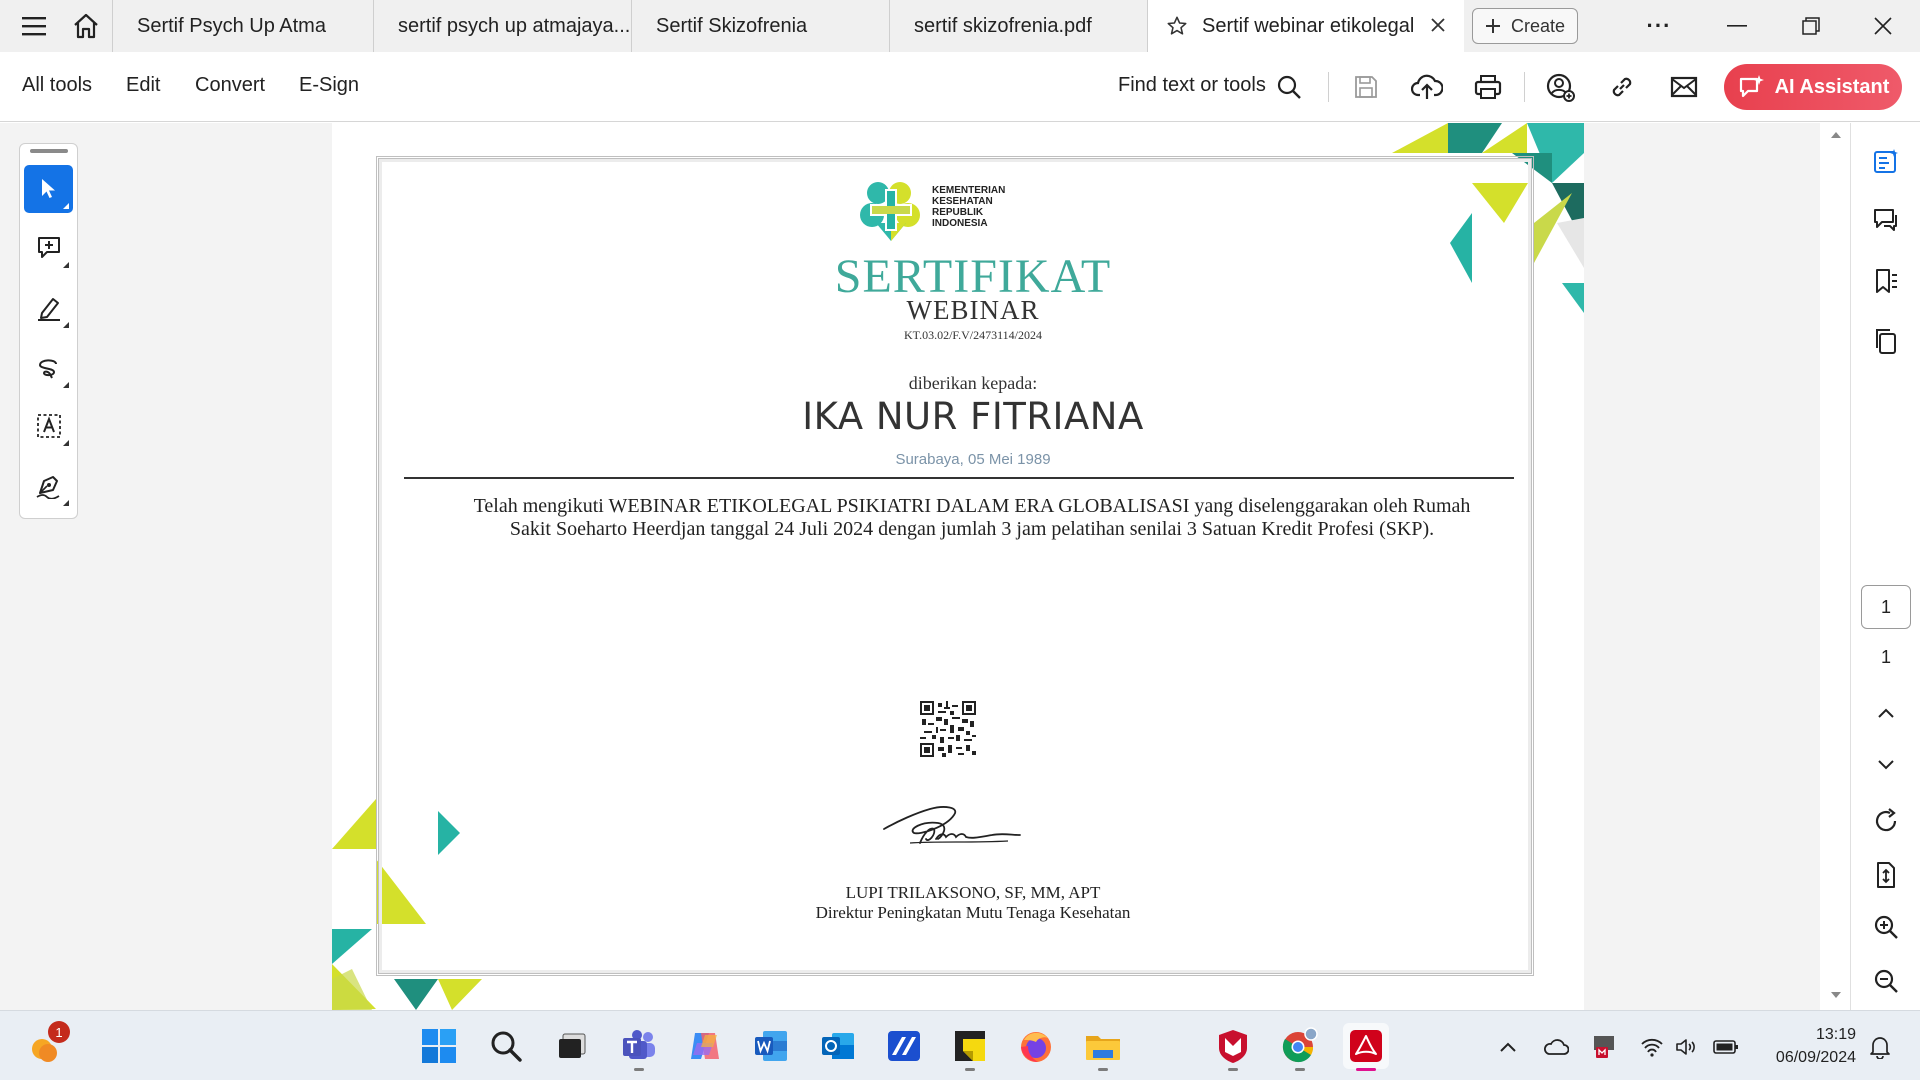 Image resolution: width=1920 pixels, height=1080 pixels. What do you see at coordinates (1885, 566) in the screenshot?
I see `right-side-panel: 1 1` at bounding box center [1885, 566].